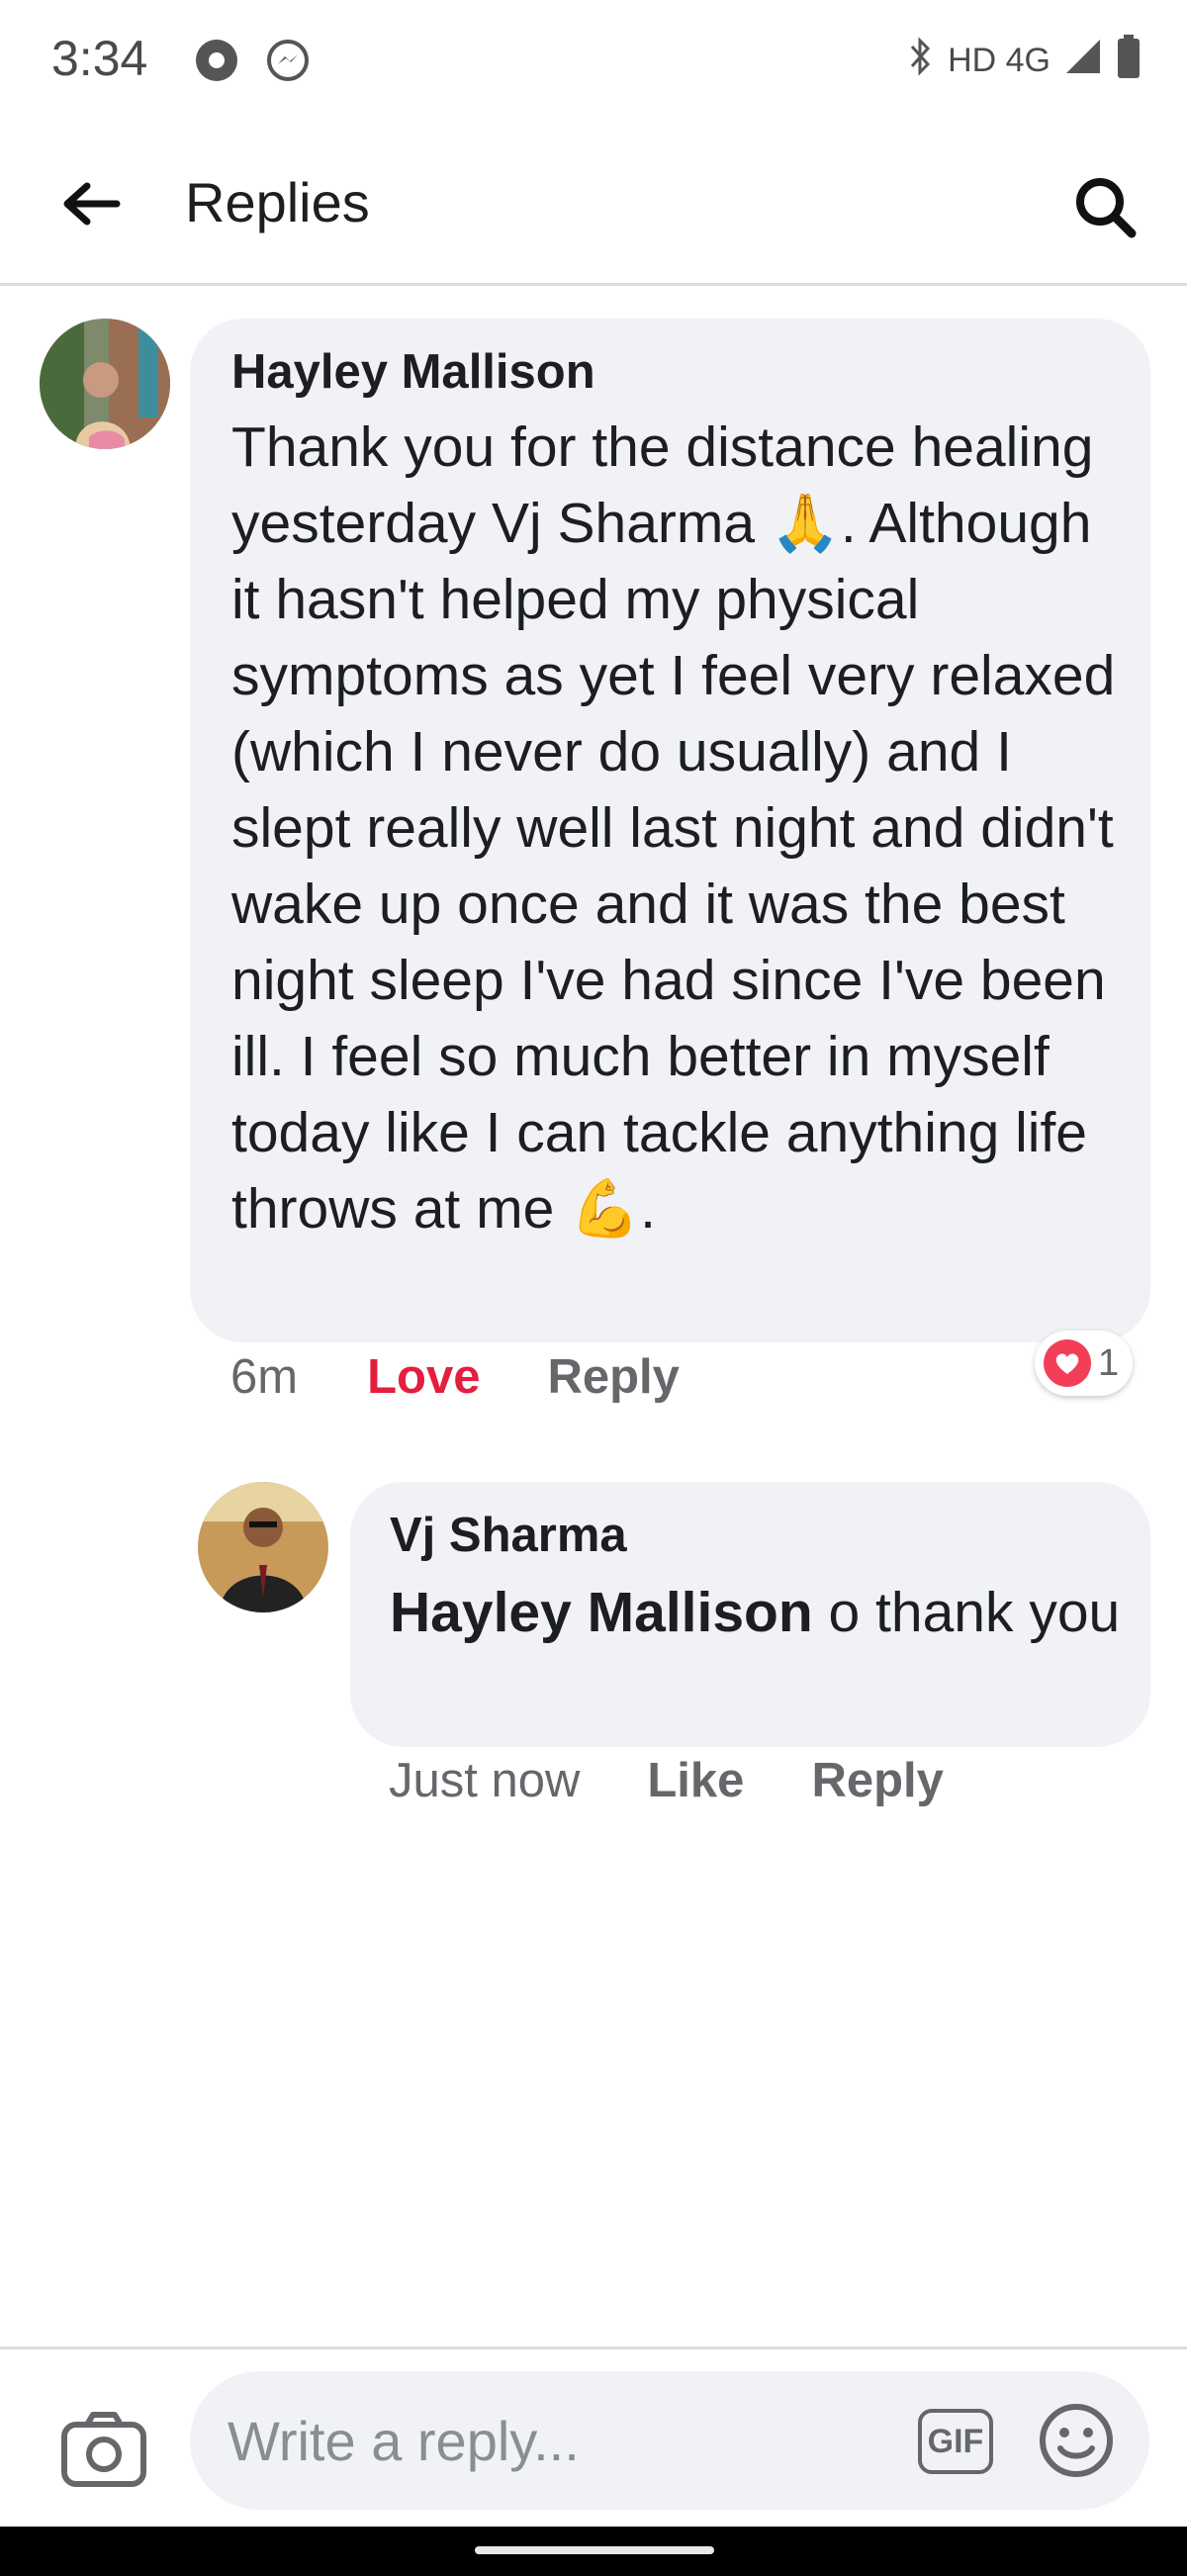 The image size is (1187, 2576). I want to click on reply-composer: GIF, so click(593, 2438).